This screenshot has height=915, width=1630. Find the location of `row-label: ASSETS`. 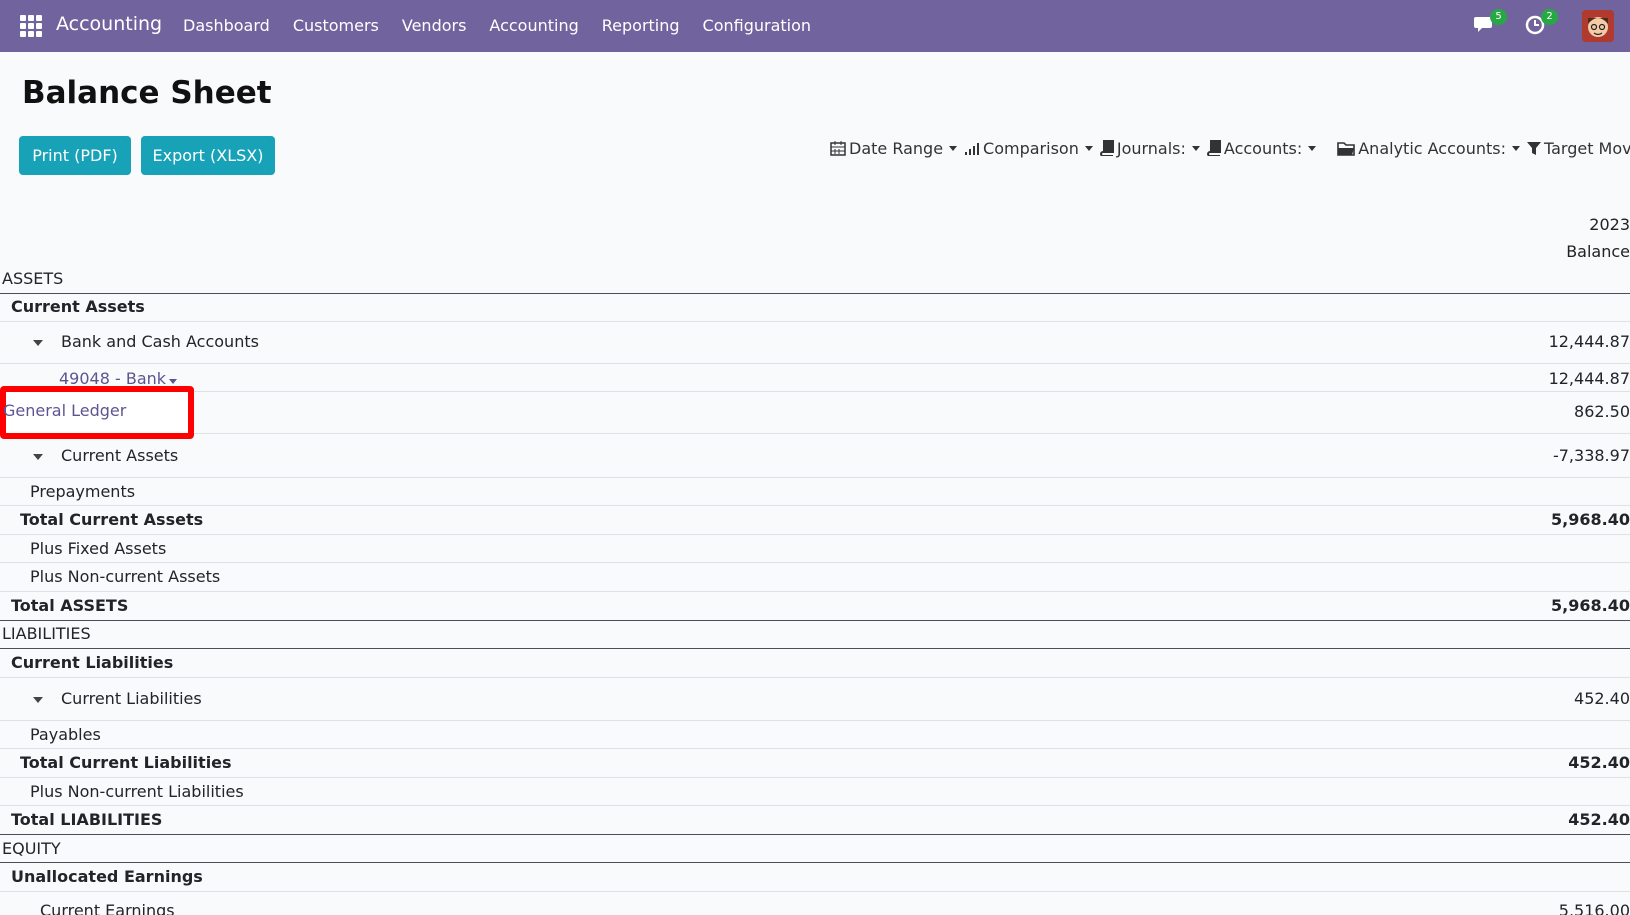

row-label: ASSETS is located at coordinates (33, 278).